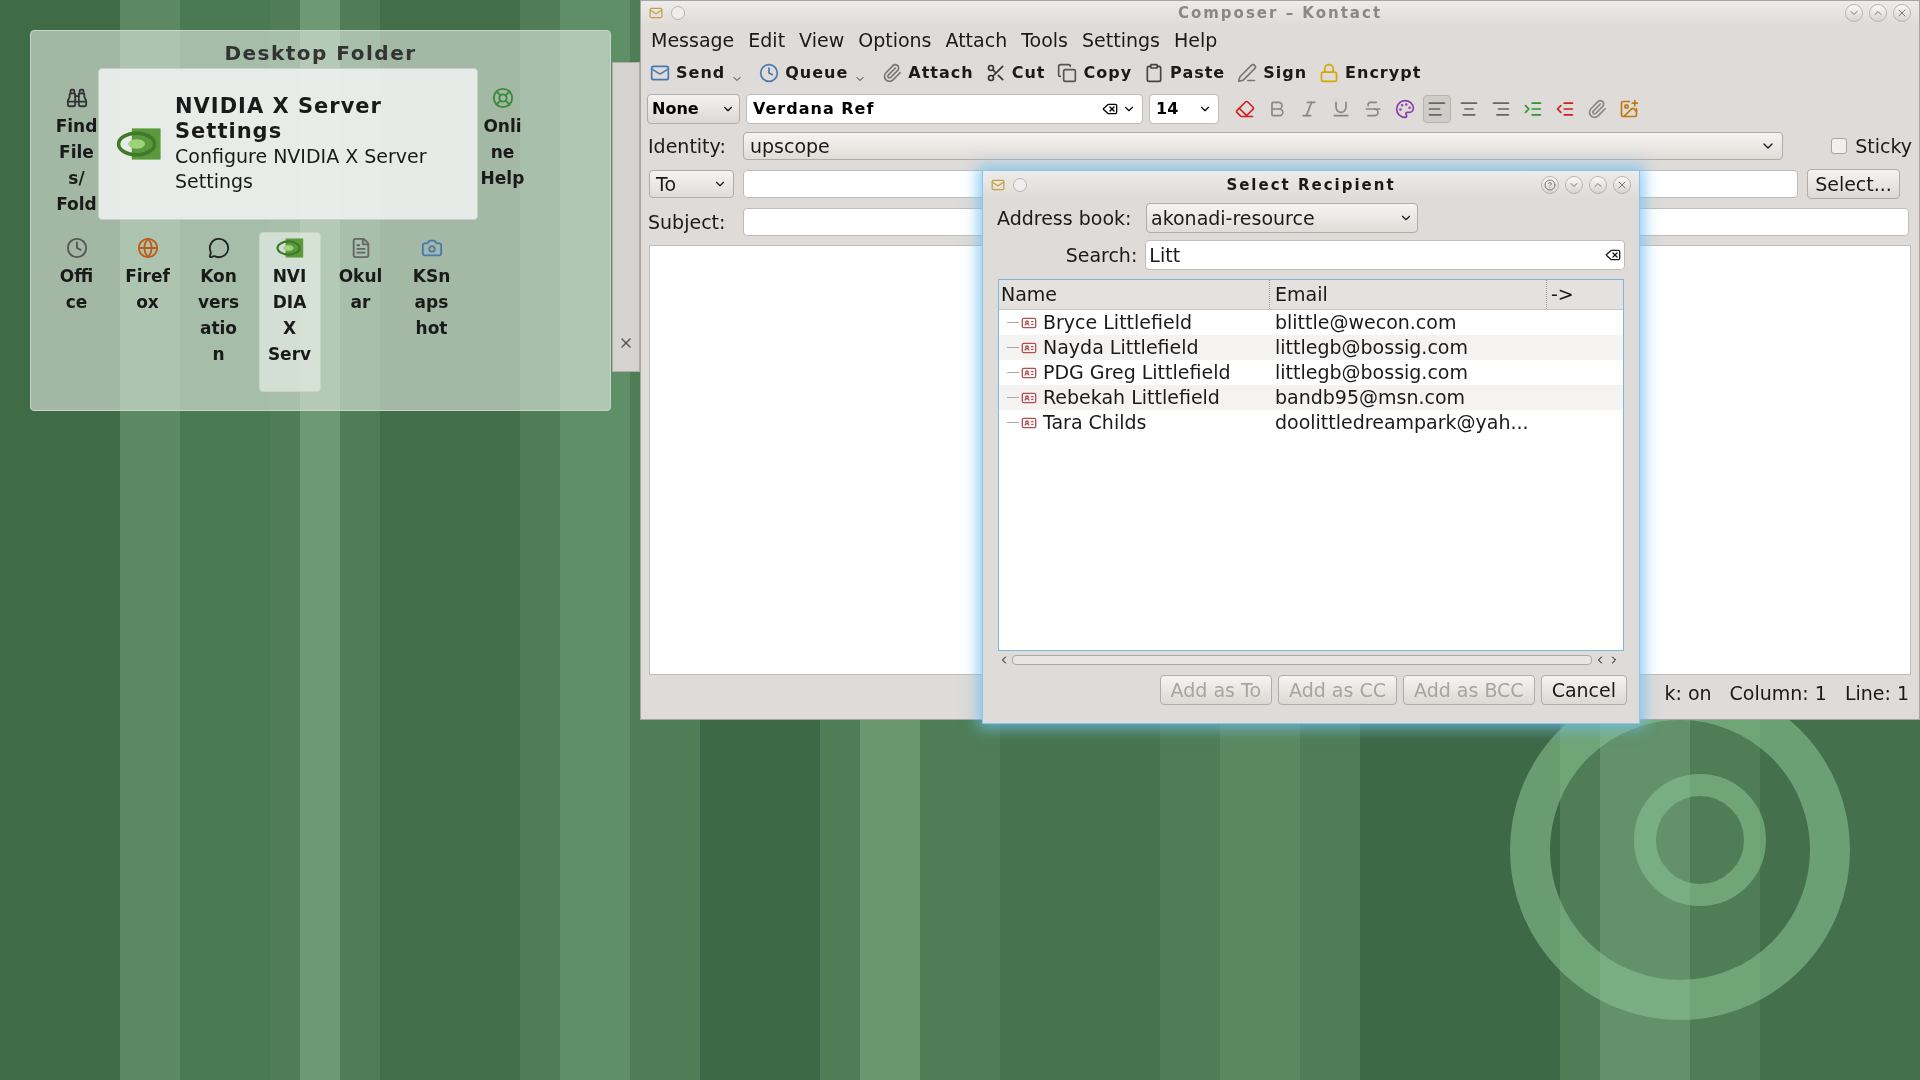 This screenshot has width=1920, height=1080. Describe the element at coordinates (1132, 398) in the screenshot. I see `contact-name: Rebekah Littlefield` at that location.